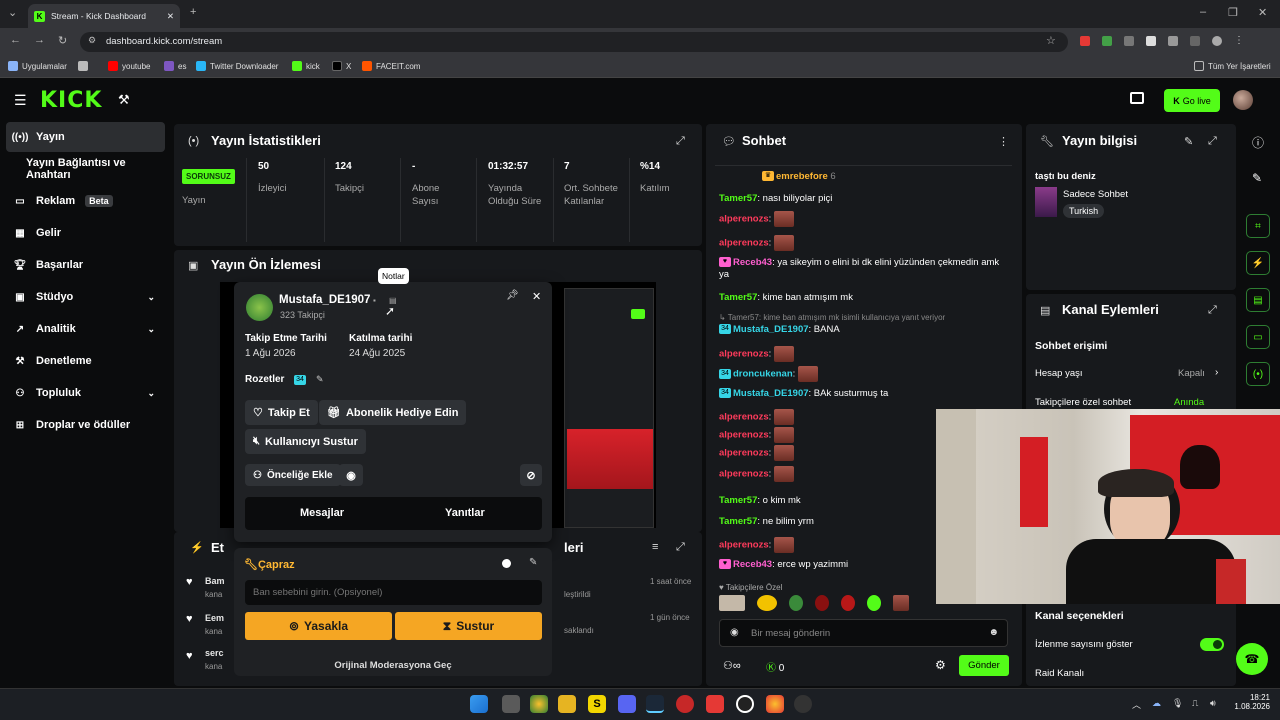  Describe the element at coordinates (1258, 142) in the screenshot. I see `info-icon: ⓘ` at that location.